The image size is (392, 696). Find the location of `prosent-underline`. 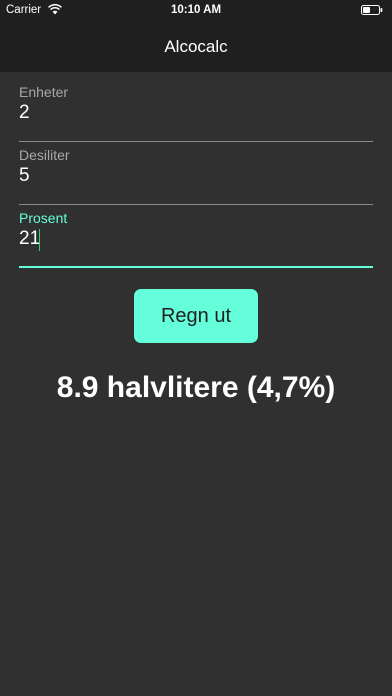

prosent-underline is located at coordinates (196, 267).